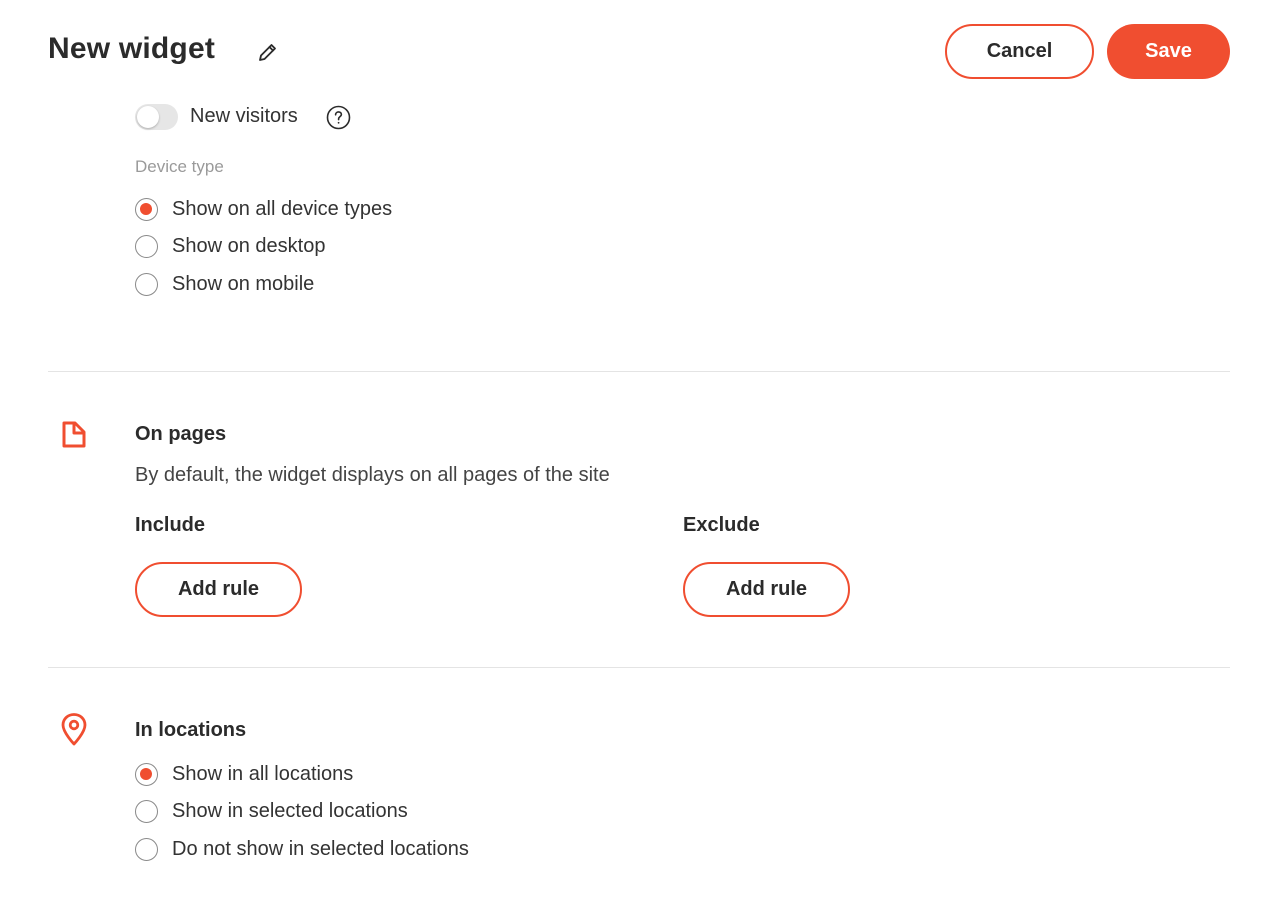  I want to click on radio-all-devices: Show on all device types, so click(263, 209).